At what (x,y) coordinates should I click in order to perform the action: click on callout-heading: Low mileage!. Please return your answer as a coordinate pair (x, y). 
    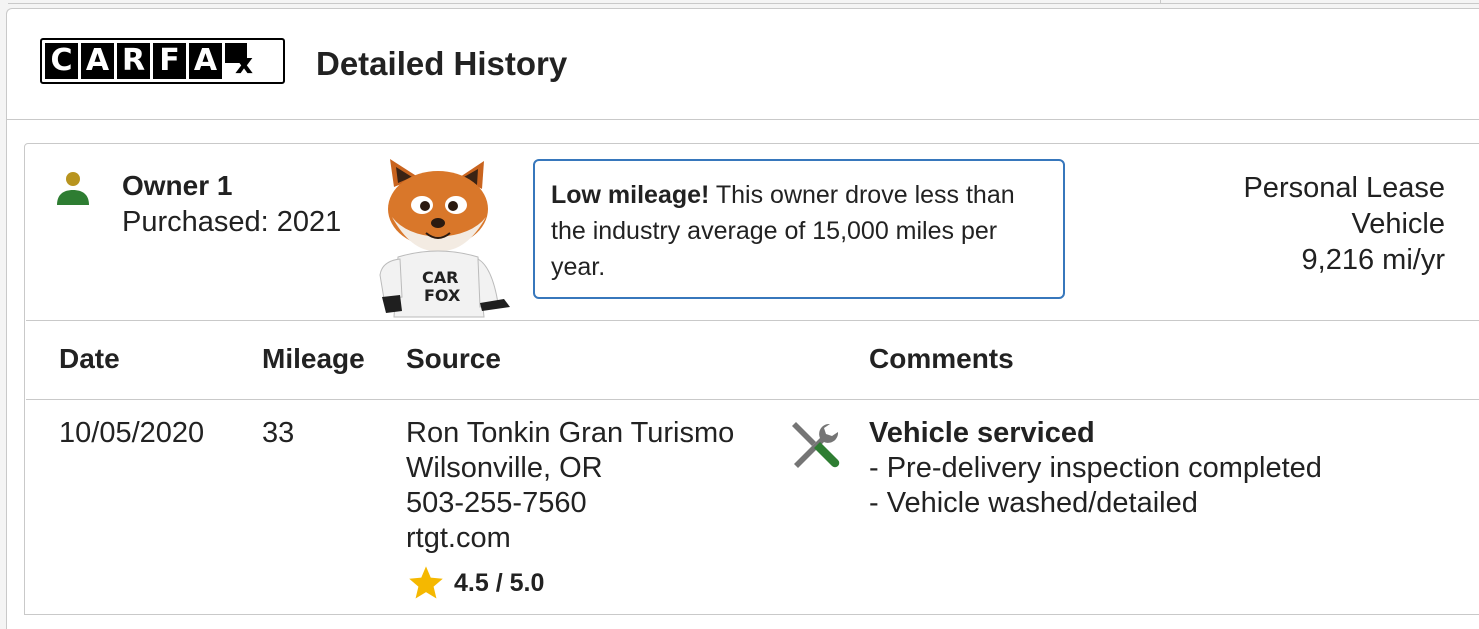
    Looking at the image, I should click on (630, 195).